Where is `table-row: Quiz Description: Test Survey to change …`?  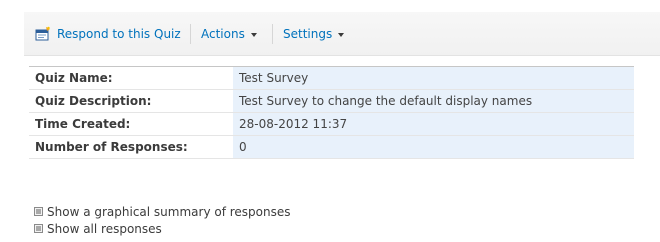
table-row: Quiz Description: Test Survey to change … is located at coordinates (331, 101).